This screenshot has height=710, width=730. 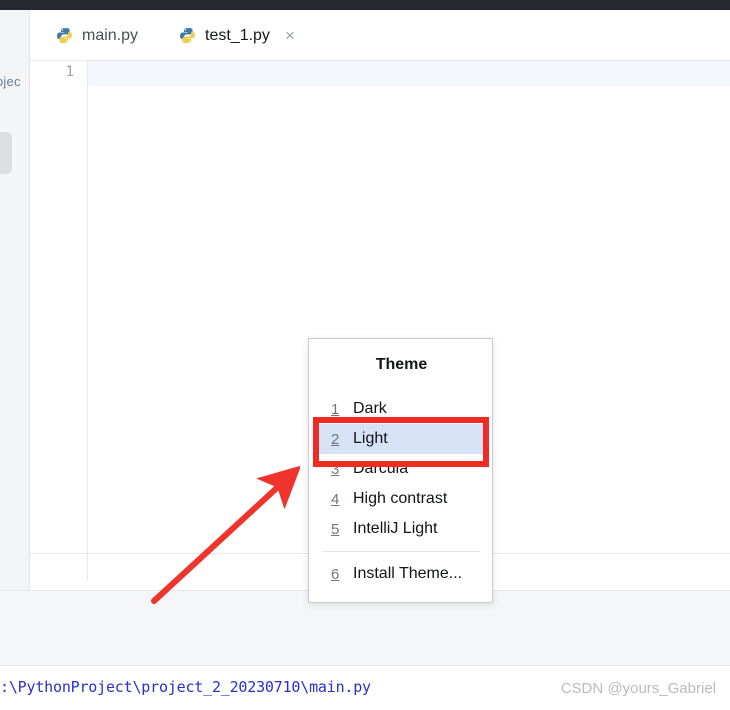 I want to click on caret-row-highlight, so click(x=380, y=73).